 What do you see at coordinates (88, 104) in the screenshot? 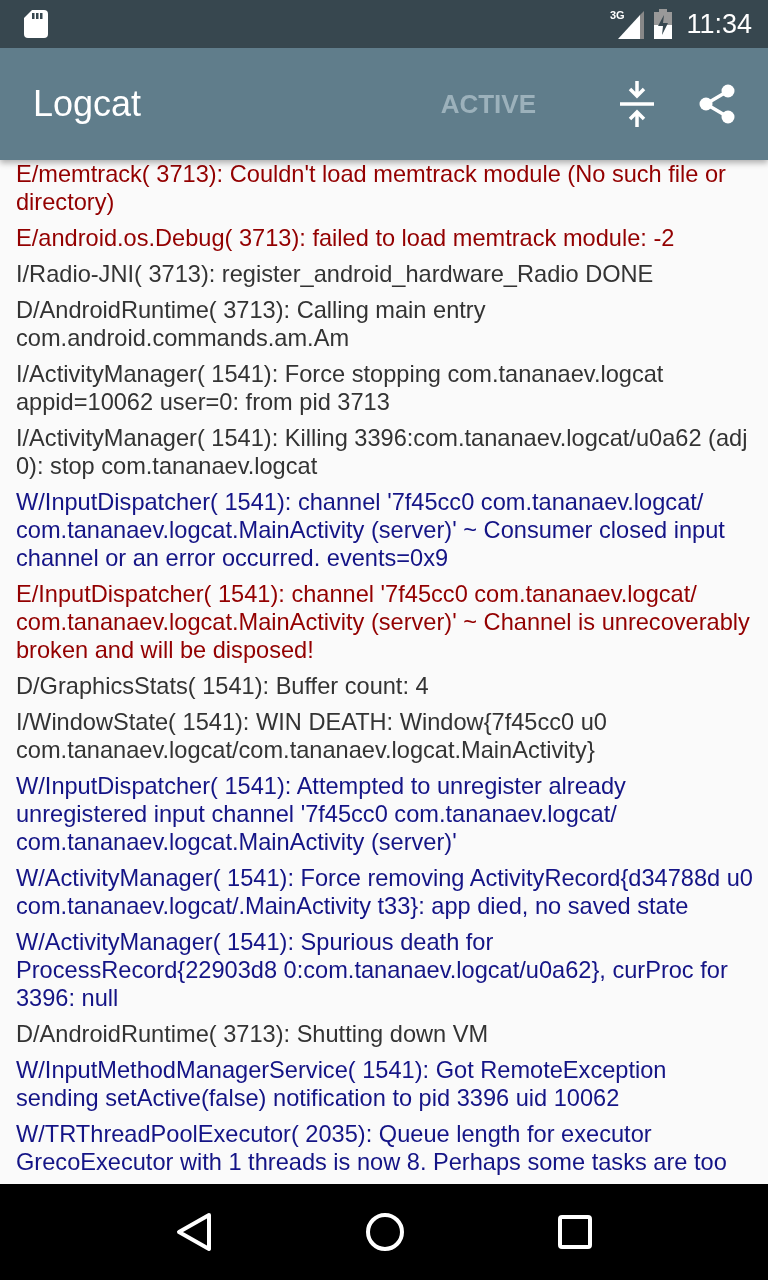
I see `app-title: Logcat` at bounding box center [88, 104].